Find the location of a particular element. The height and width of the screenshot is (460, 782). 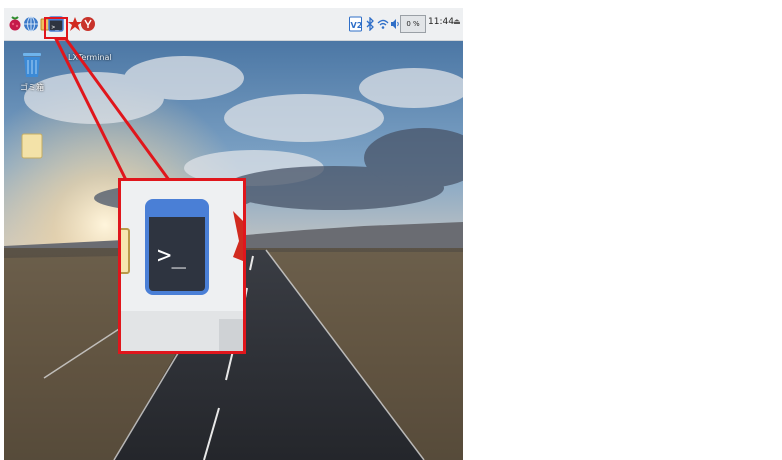

zoomed-terminal-glyph: >_ is located at coordinates (171, 255).